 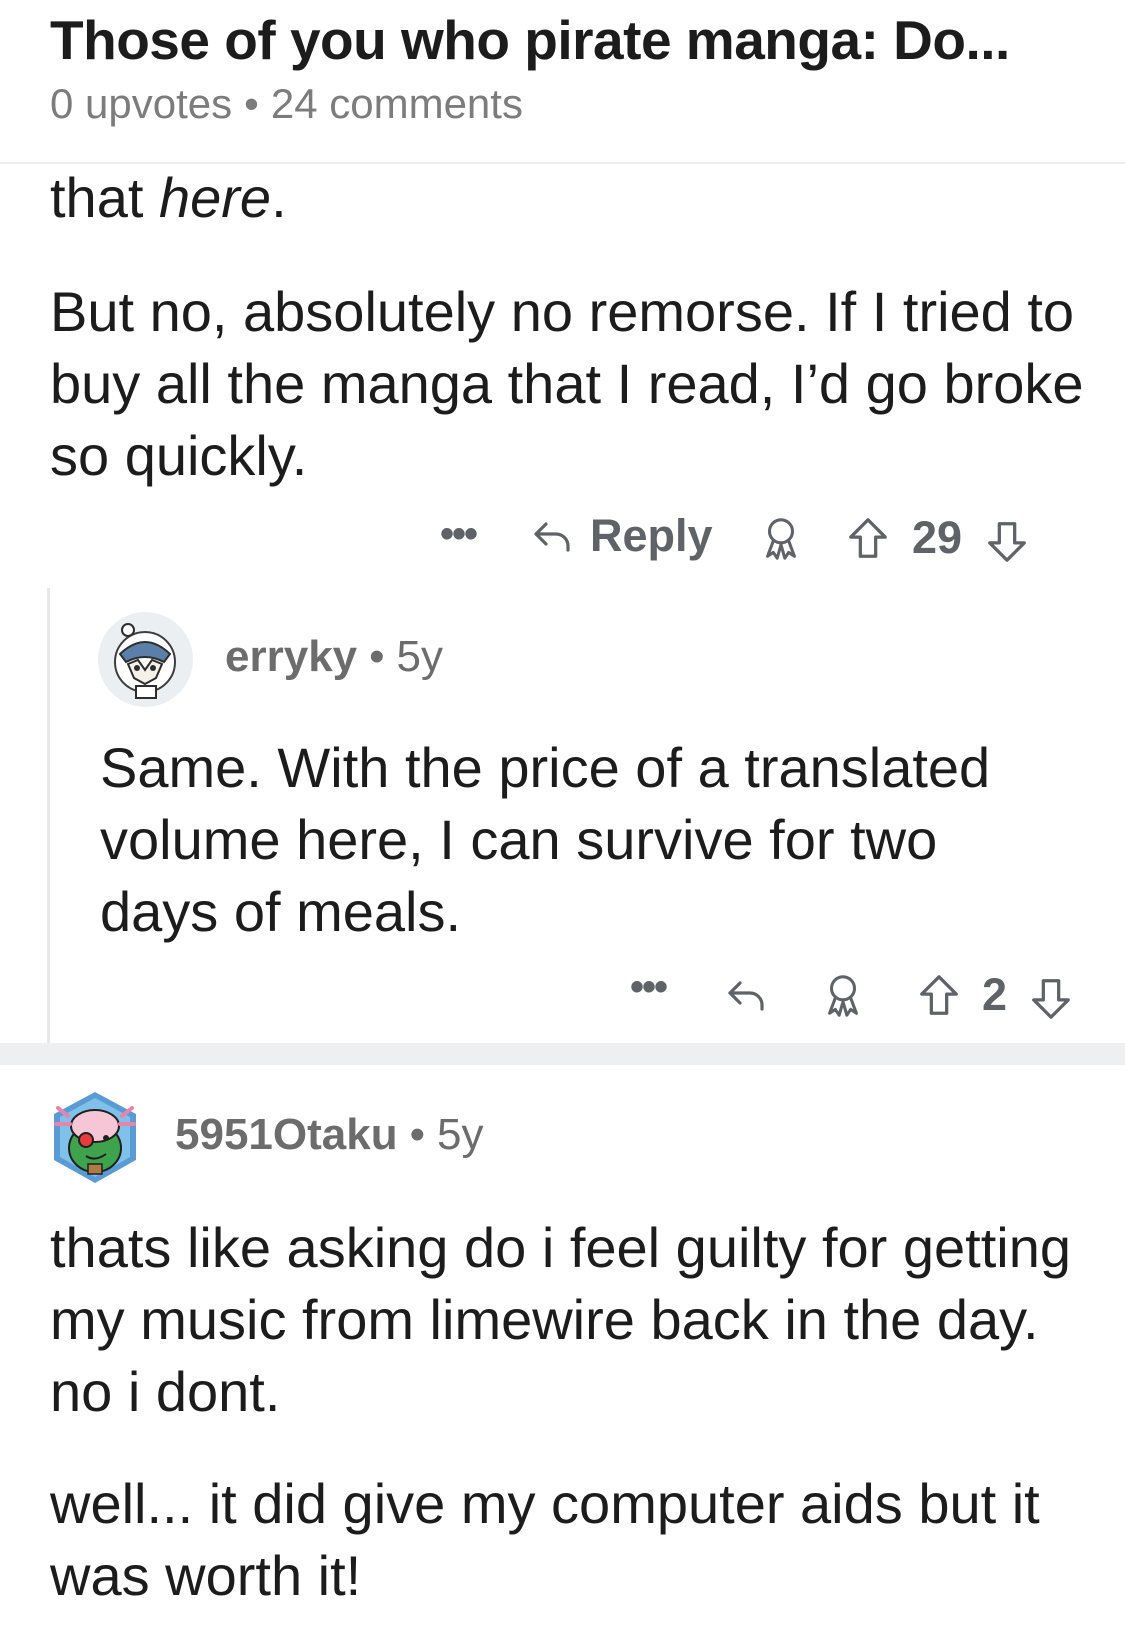 I want to click on comment-actions: ••• Reply 29, so click(x=760, y=540).